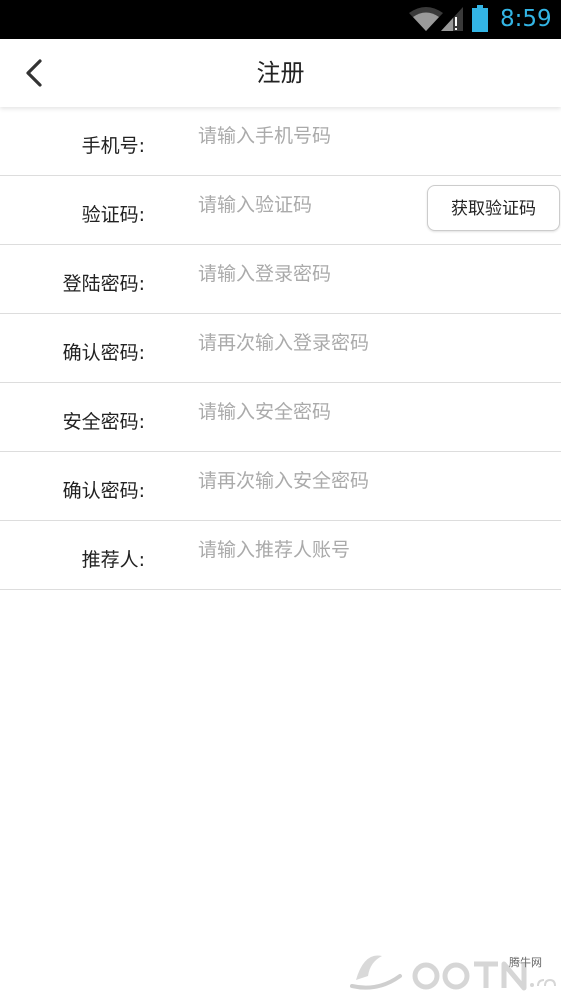 This screenshot has width=561, height=999. I want to click on app-header: 注册, so click(280, 73).